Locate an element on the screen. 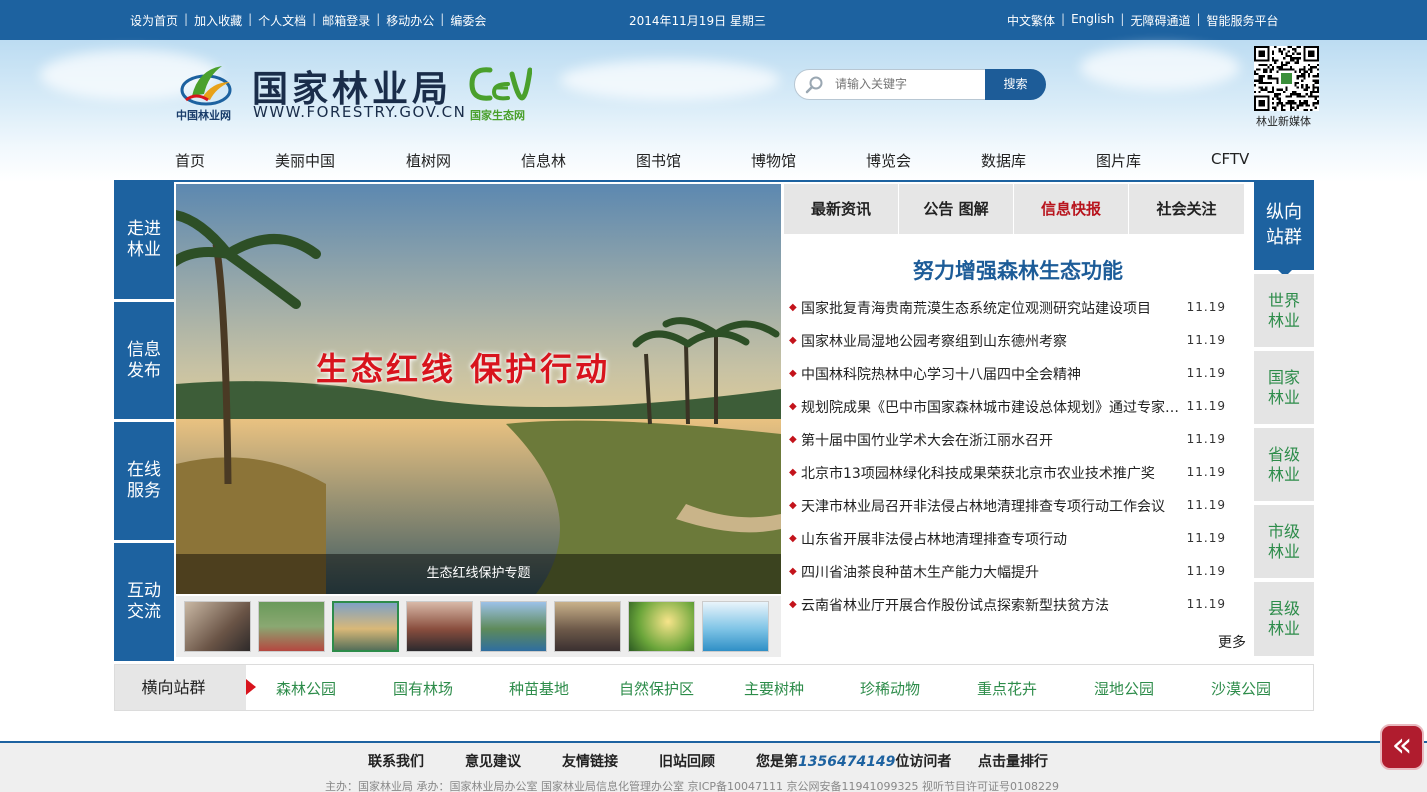 This screenshot has width=1427, height=792. slider-thumbnails is located at coordinates (478, 626).